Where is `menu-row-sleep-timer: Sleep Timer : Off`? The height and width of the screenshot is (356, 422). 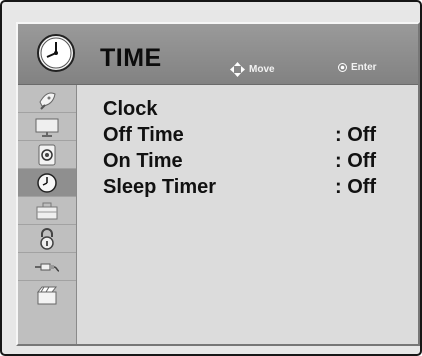 menu-row-sleep-timer: Sleep Timer : Off is located at coordinates (248, 187).